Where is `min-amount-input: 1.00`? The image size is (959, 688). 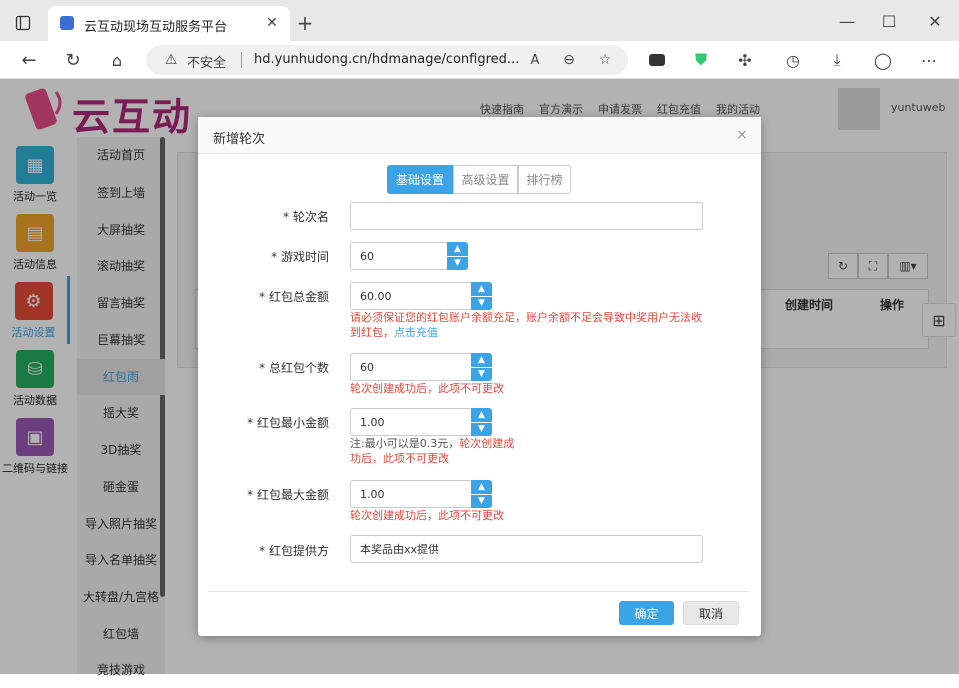
min-amount-input: 1.00 is located at coordinates (411, 422).